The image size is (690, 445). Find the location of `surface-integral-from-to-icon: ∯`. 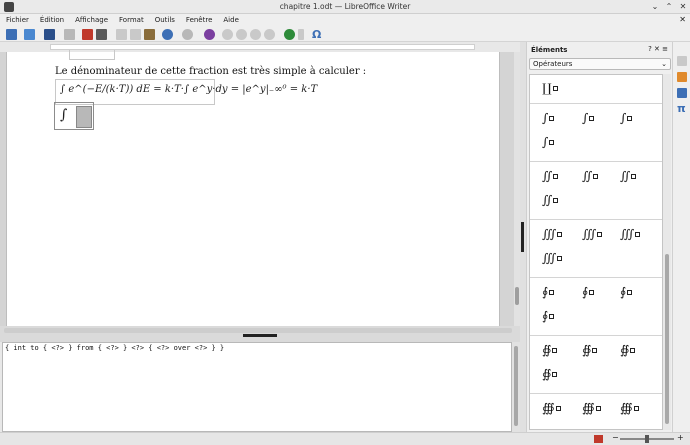

surface-integral-from-to-icon: ∯ is located at coordinates (550, 374).